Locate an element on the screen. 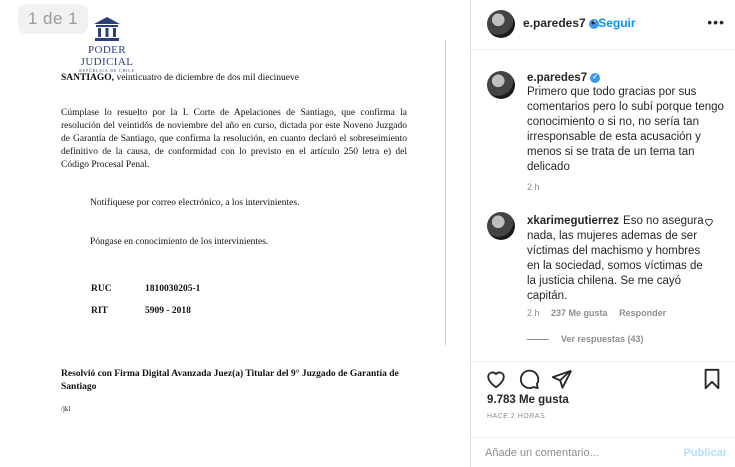  more-horizontal-icon: ••• is located at coordinates (716, 22).